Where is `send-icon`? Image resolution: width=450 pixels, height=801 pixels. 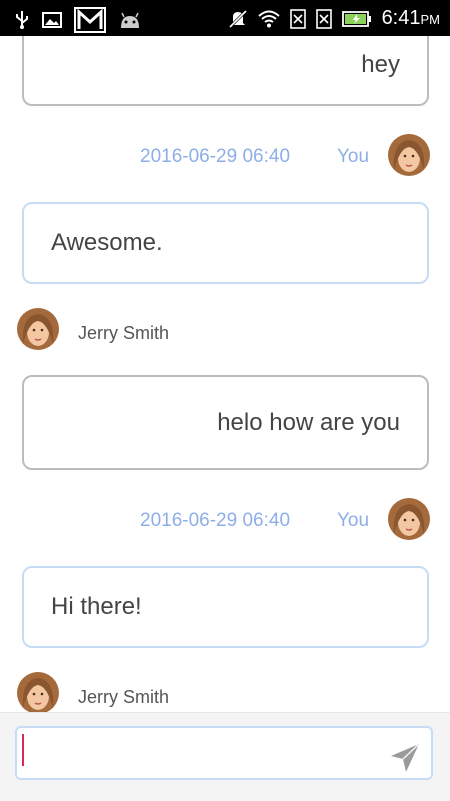
send-icon is located at coordinates (405, 757).